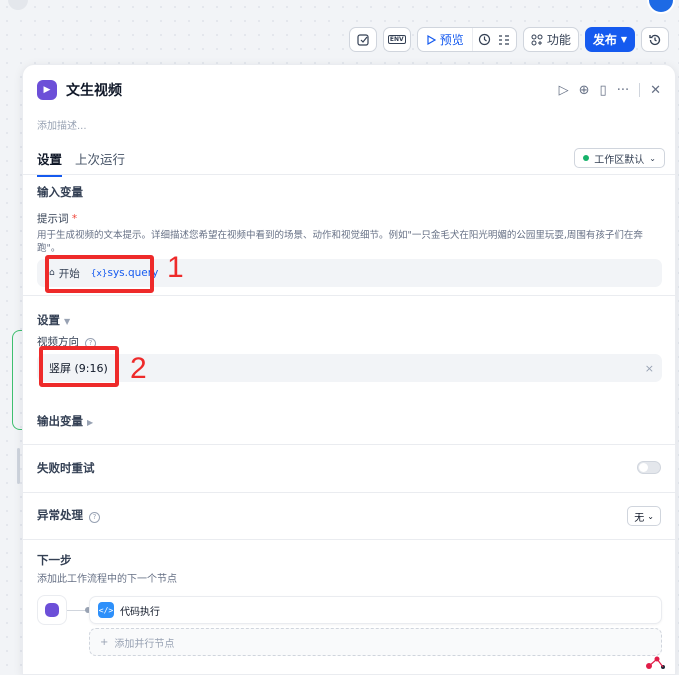  What do you see at coordinates (66, 468) in the screenshot?
I see `retry-label: 失败时重试` at bounding box center [66, 468].